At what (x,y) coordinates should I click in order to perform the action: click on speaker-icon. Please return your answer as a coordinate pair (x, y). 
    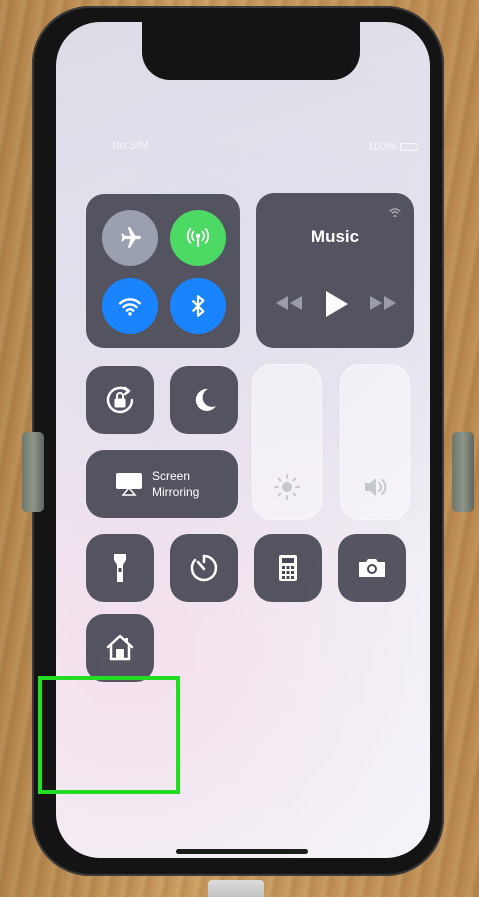
    Looking at the image, I should click on (376, 487).